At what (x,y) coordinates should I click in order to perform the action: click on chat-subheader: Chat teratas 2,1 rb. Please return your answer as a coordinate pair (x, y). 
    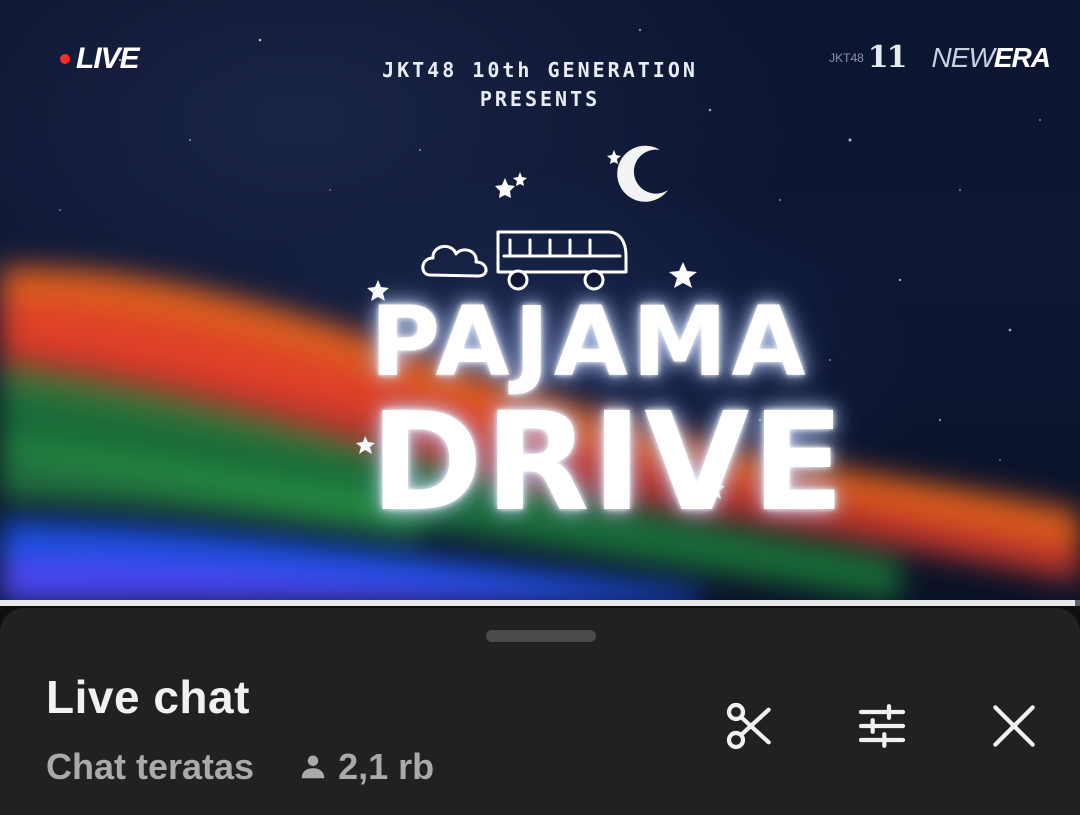
    Looking at the image, I should click on (240, 767).